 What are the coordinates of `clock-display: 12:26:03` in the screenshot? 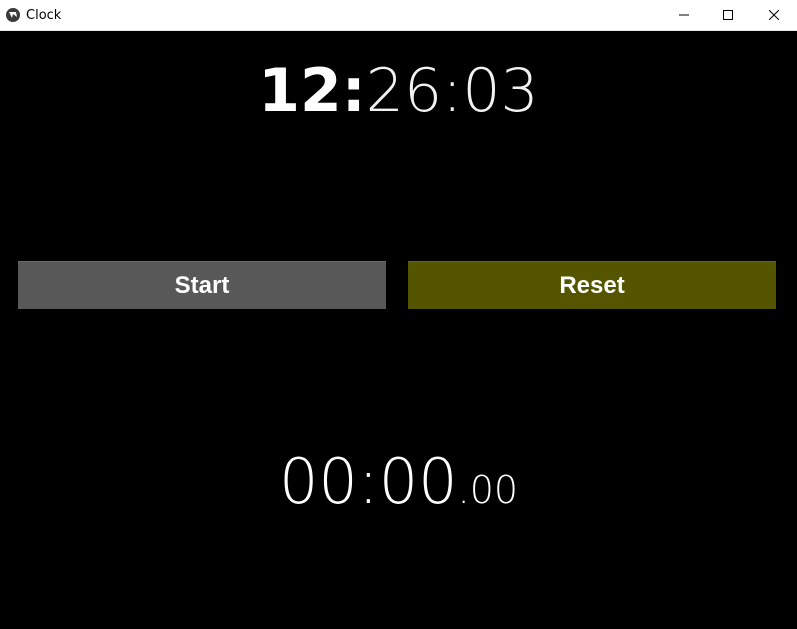 It's located at (398, 91).